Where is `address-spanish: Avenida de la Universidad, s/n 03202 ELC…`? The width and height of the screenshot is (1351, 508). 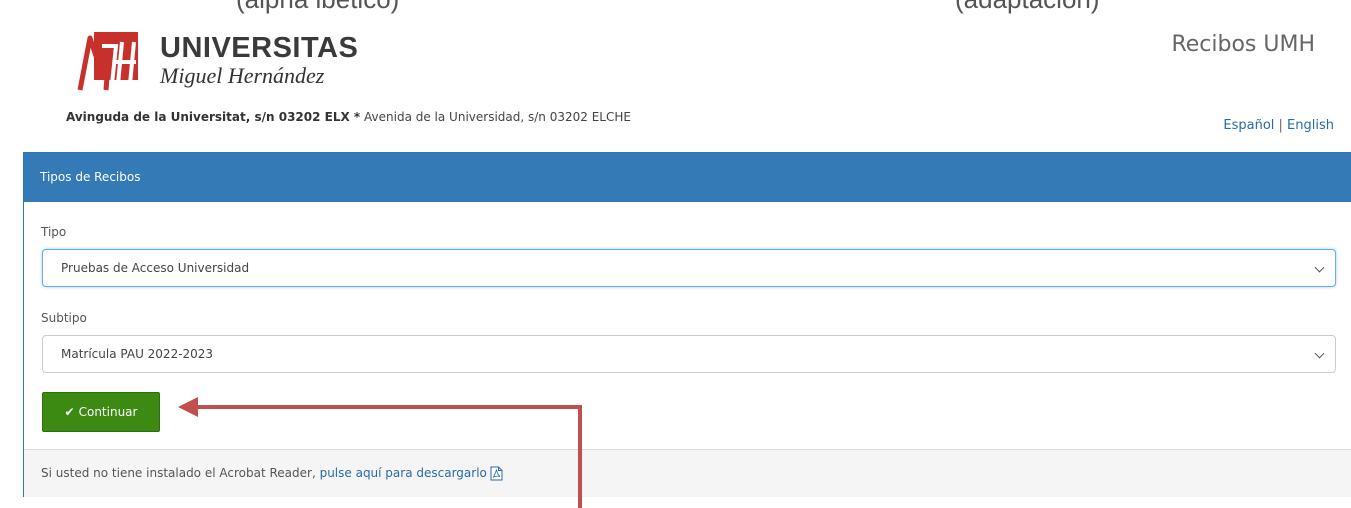 address-spanish: Avenida de la Universidad, s/n 03202 ELC… is located at coordinates (495, 117).